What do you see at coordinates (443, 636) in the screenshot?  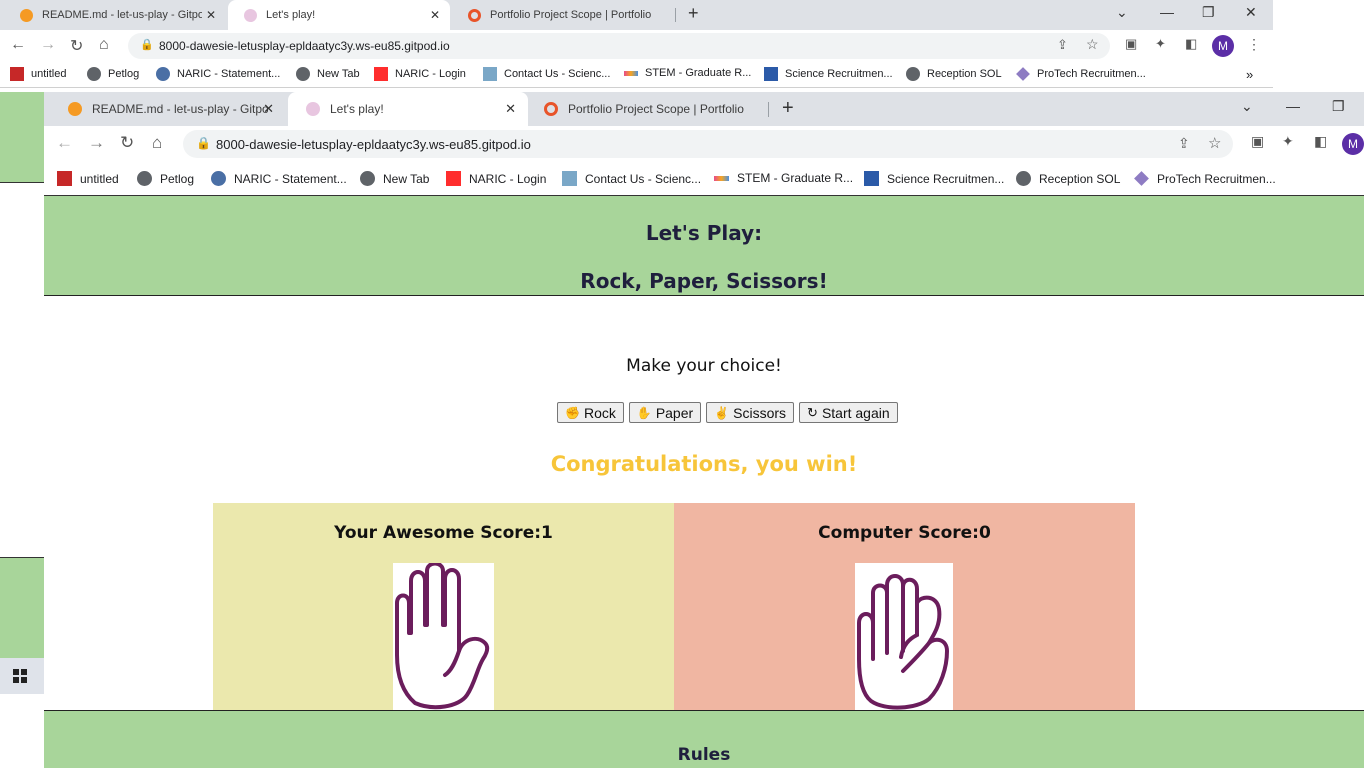 I see `paper-hand-icon` at bounding box center [443, 636].